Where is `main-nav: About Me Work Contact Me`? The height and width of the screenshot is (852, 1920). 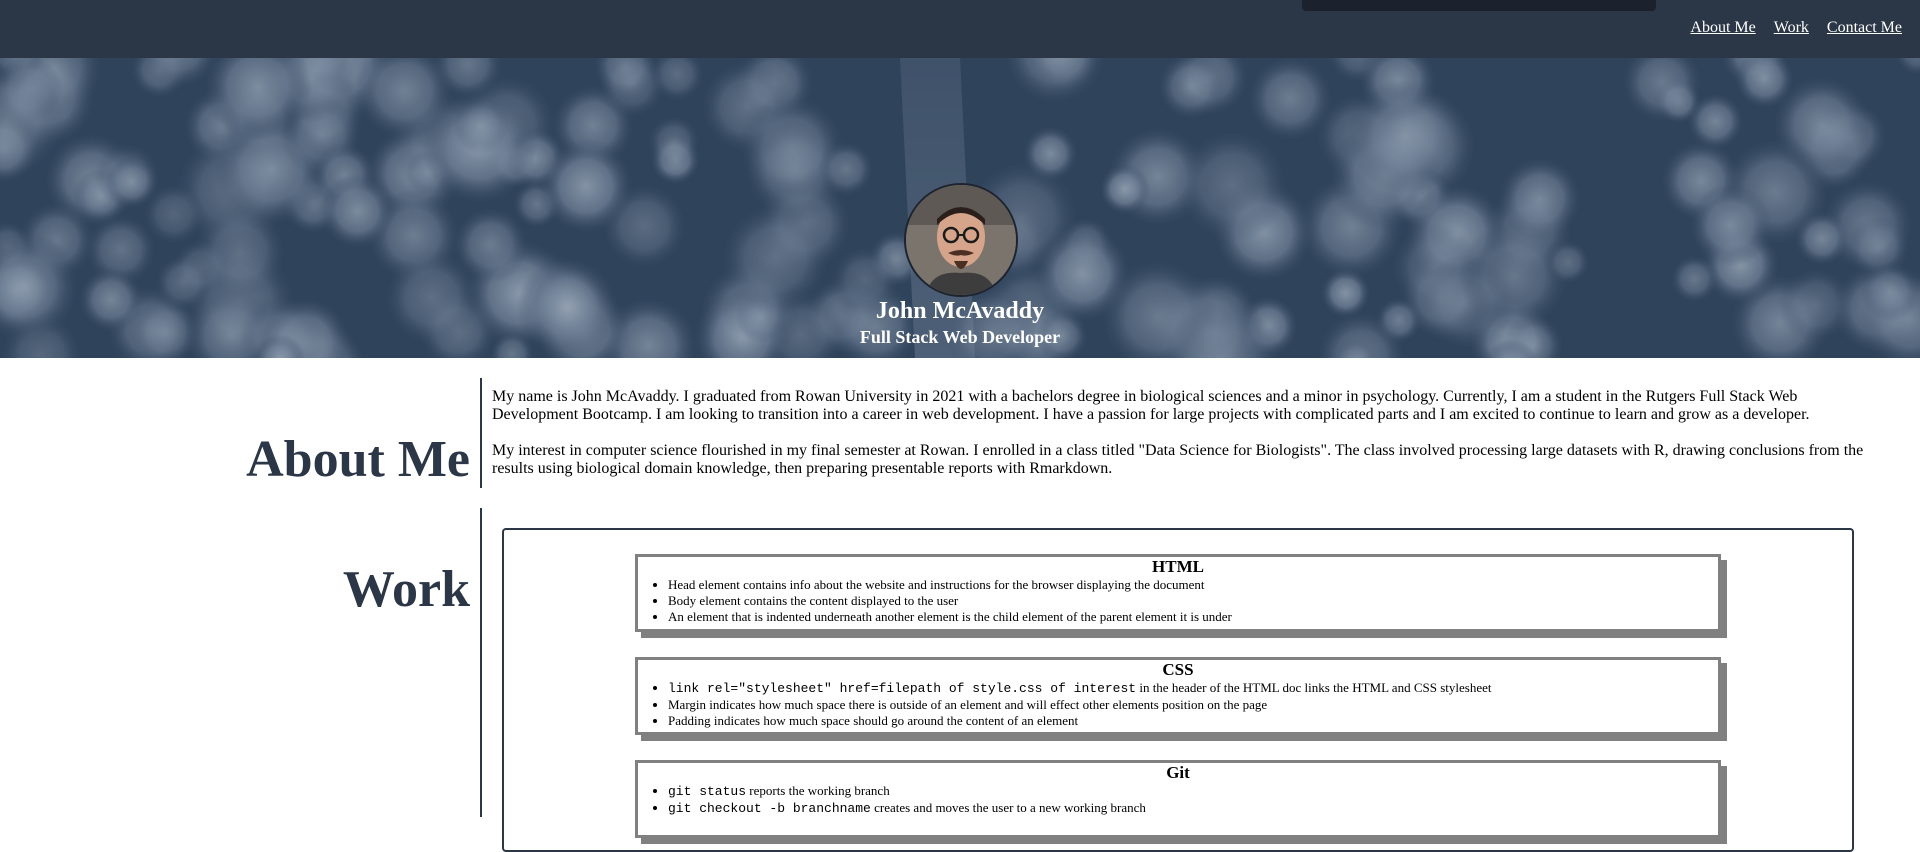 main-nav: About Me Work Contact Me is located at coordinates (1796, 28).